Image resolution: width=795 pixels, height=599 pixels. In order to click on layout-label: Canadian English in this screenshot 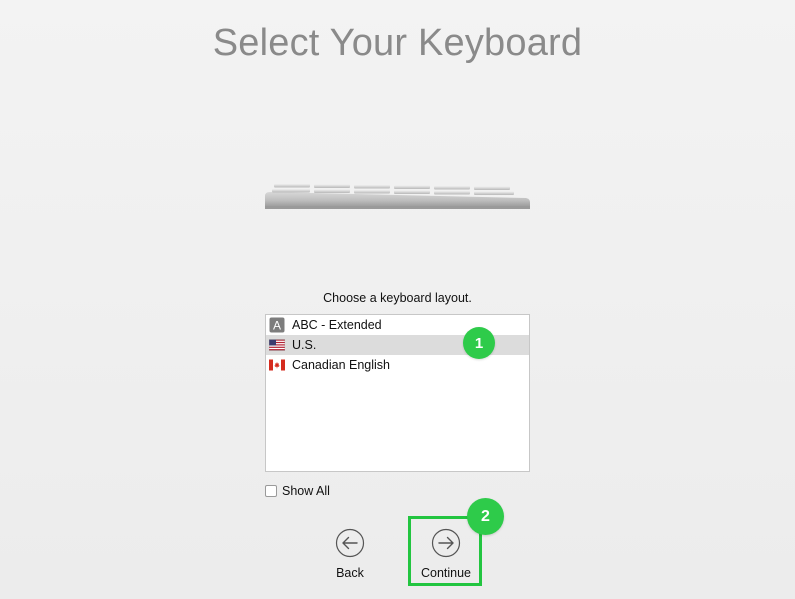, I will do `click(341, 365)`.